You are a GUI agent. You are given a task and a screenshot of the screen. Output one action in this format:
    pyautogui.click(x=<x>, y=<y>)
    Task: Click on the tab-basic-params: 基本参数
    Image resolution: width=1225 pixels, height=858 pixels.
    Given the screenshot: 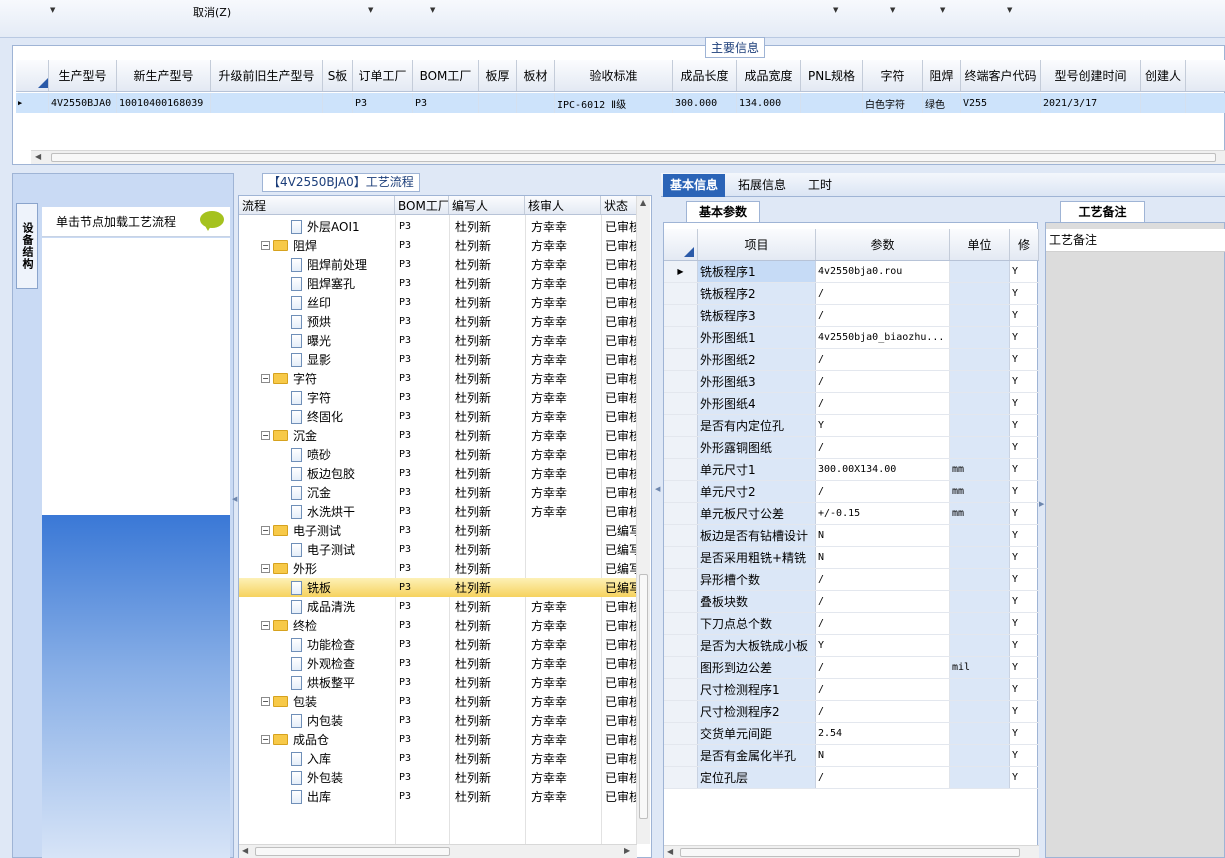 What is the action you would take?
    pyautogui.click(x=723, y=212)
    